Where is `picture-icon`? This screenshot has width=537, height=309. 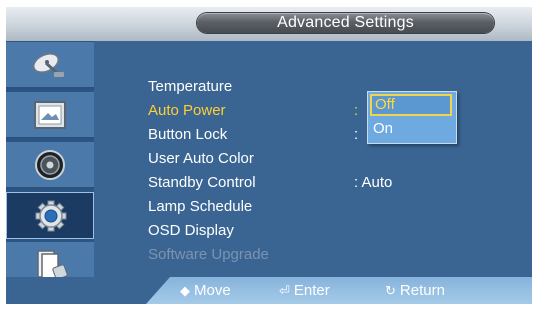
picture-icon is located at coordinates (50, 115).